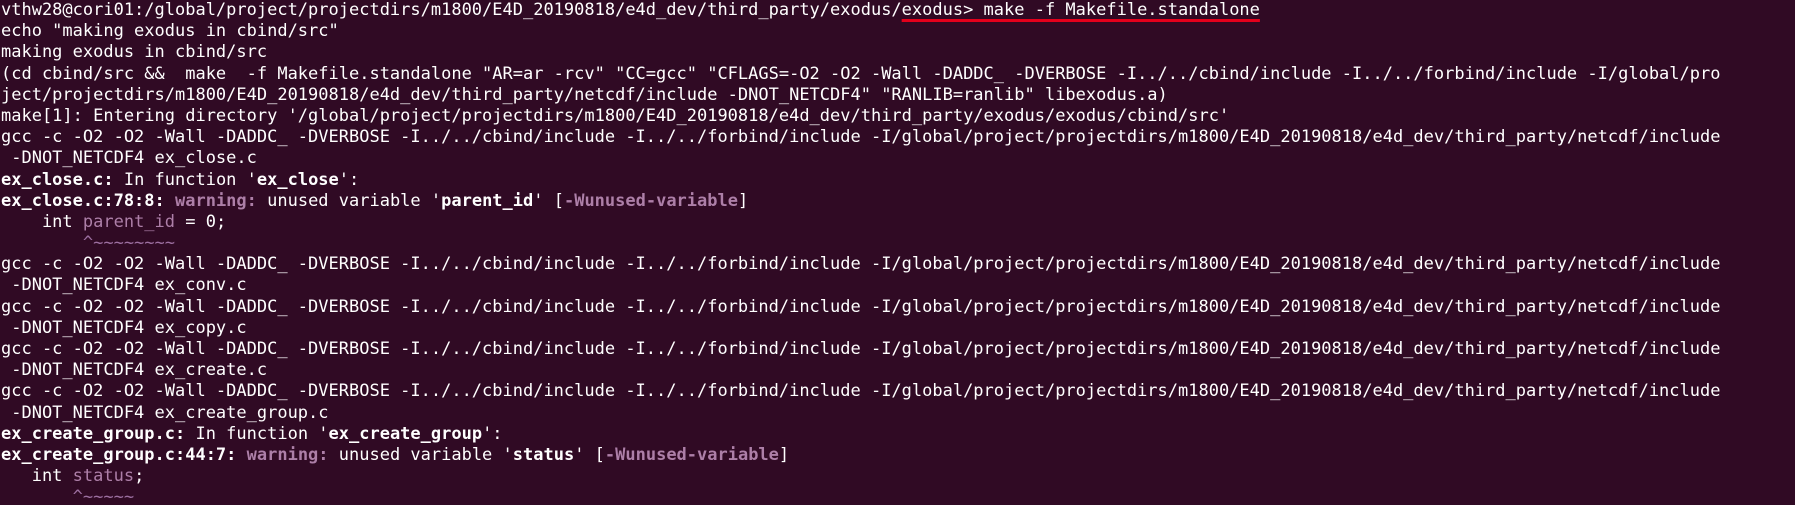 The height and width of the screenshot is (505, 1795). I want to click on output-line: -DNOT_NETCDF4 ex_close.c, so click(129, 158).